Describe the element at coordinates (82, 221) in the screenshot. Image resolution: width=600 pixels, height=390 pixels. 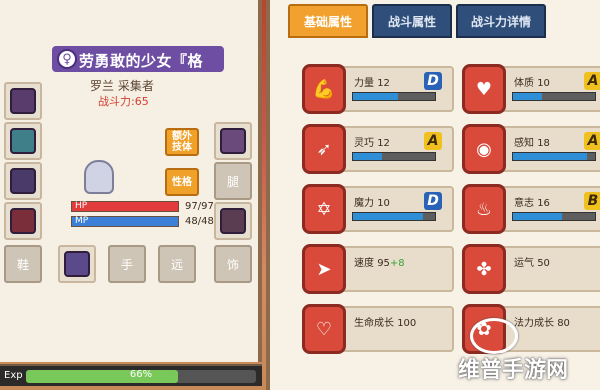
I see `mp-label: MP` at that location.